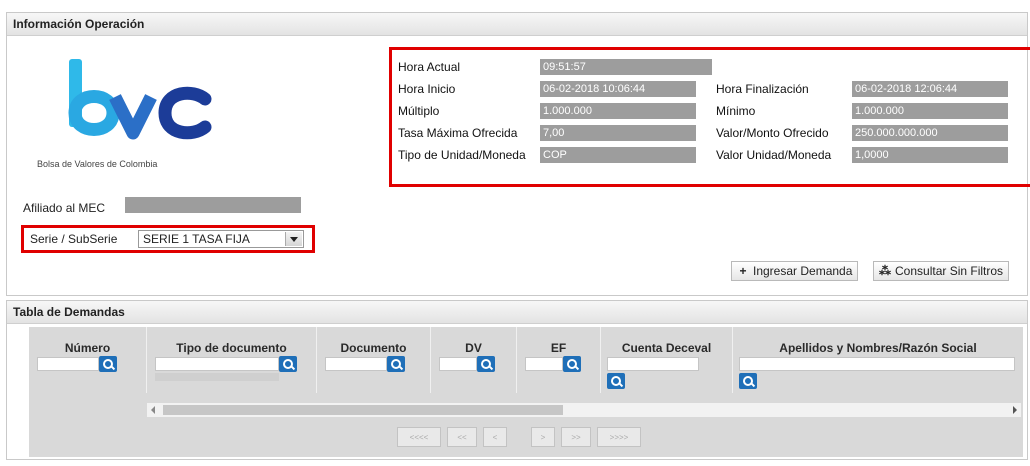  What do you see at coordinates (293, 239) in the screenshot?
I see `chevron-down-icon` at bounding box center [293, 239].